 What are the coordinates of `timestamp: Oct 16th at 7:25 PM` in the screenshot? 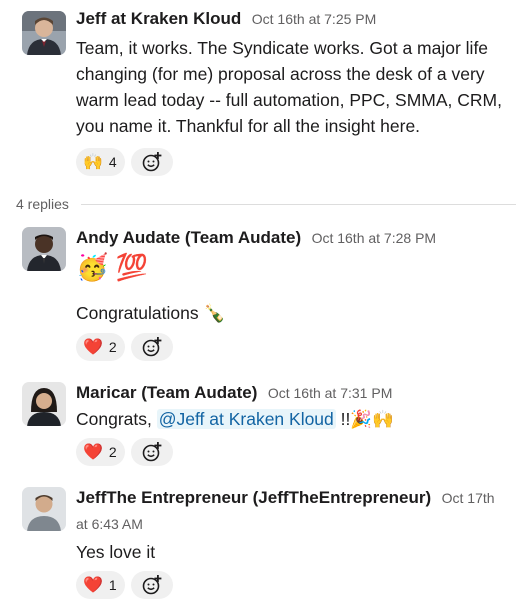 It's located at (314, 19).